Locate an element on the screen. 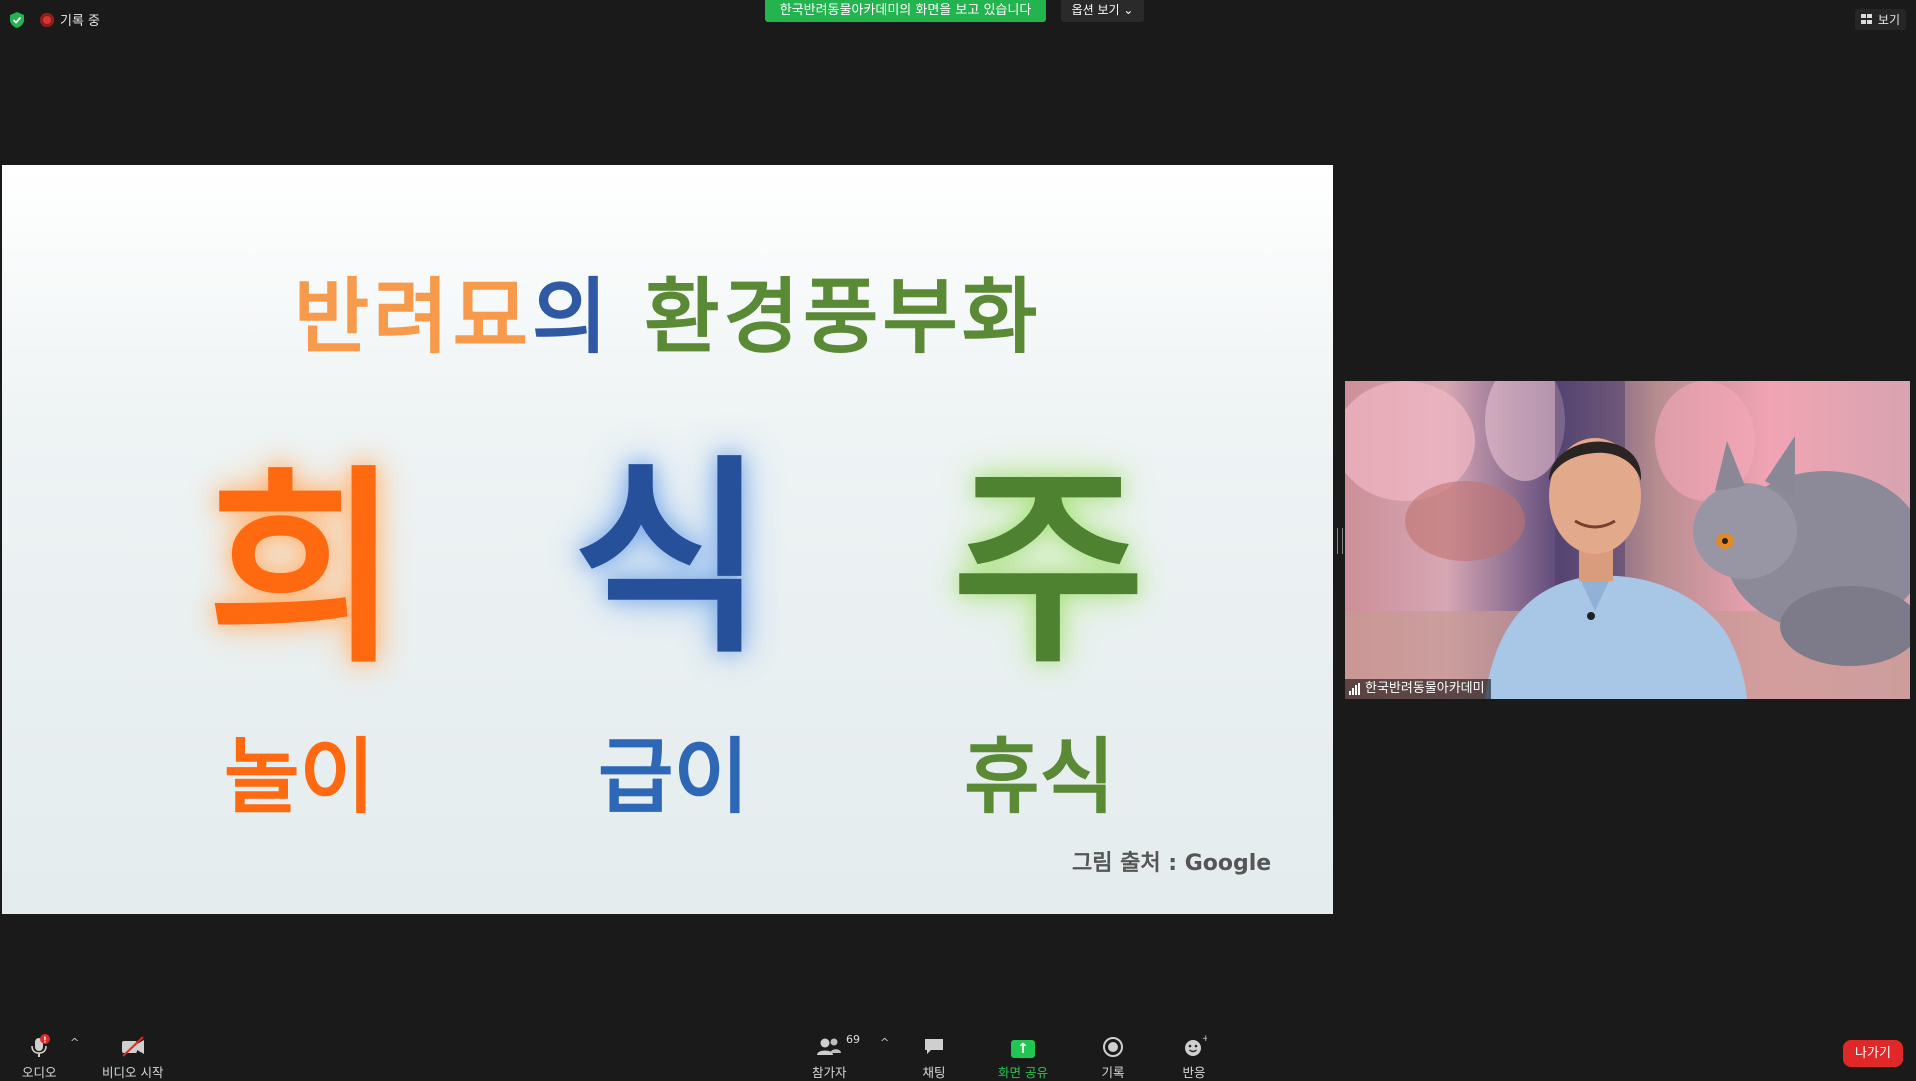 This screenshot has height=1081, width=1916. title-part-cat: 반려묘 is located at coordinates (413, 317).